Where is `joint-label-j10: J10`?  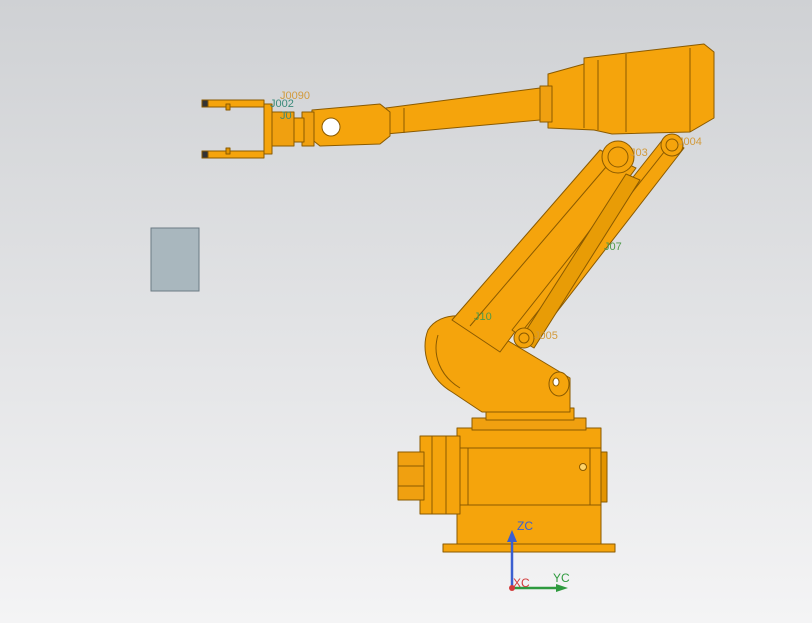
joint-label-j10: J10 is located at coordinates (483, 317).